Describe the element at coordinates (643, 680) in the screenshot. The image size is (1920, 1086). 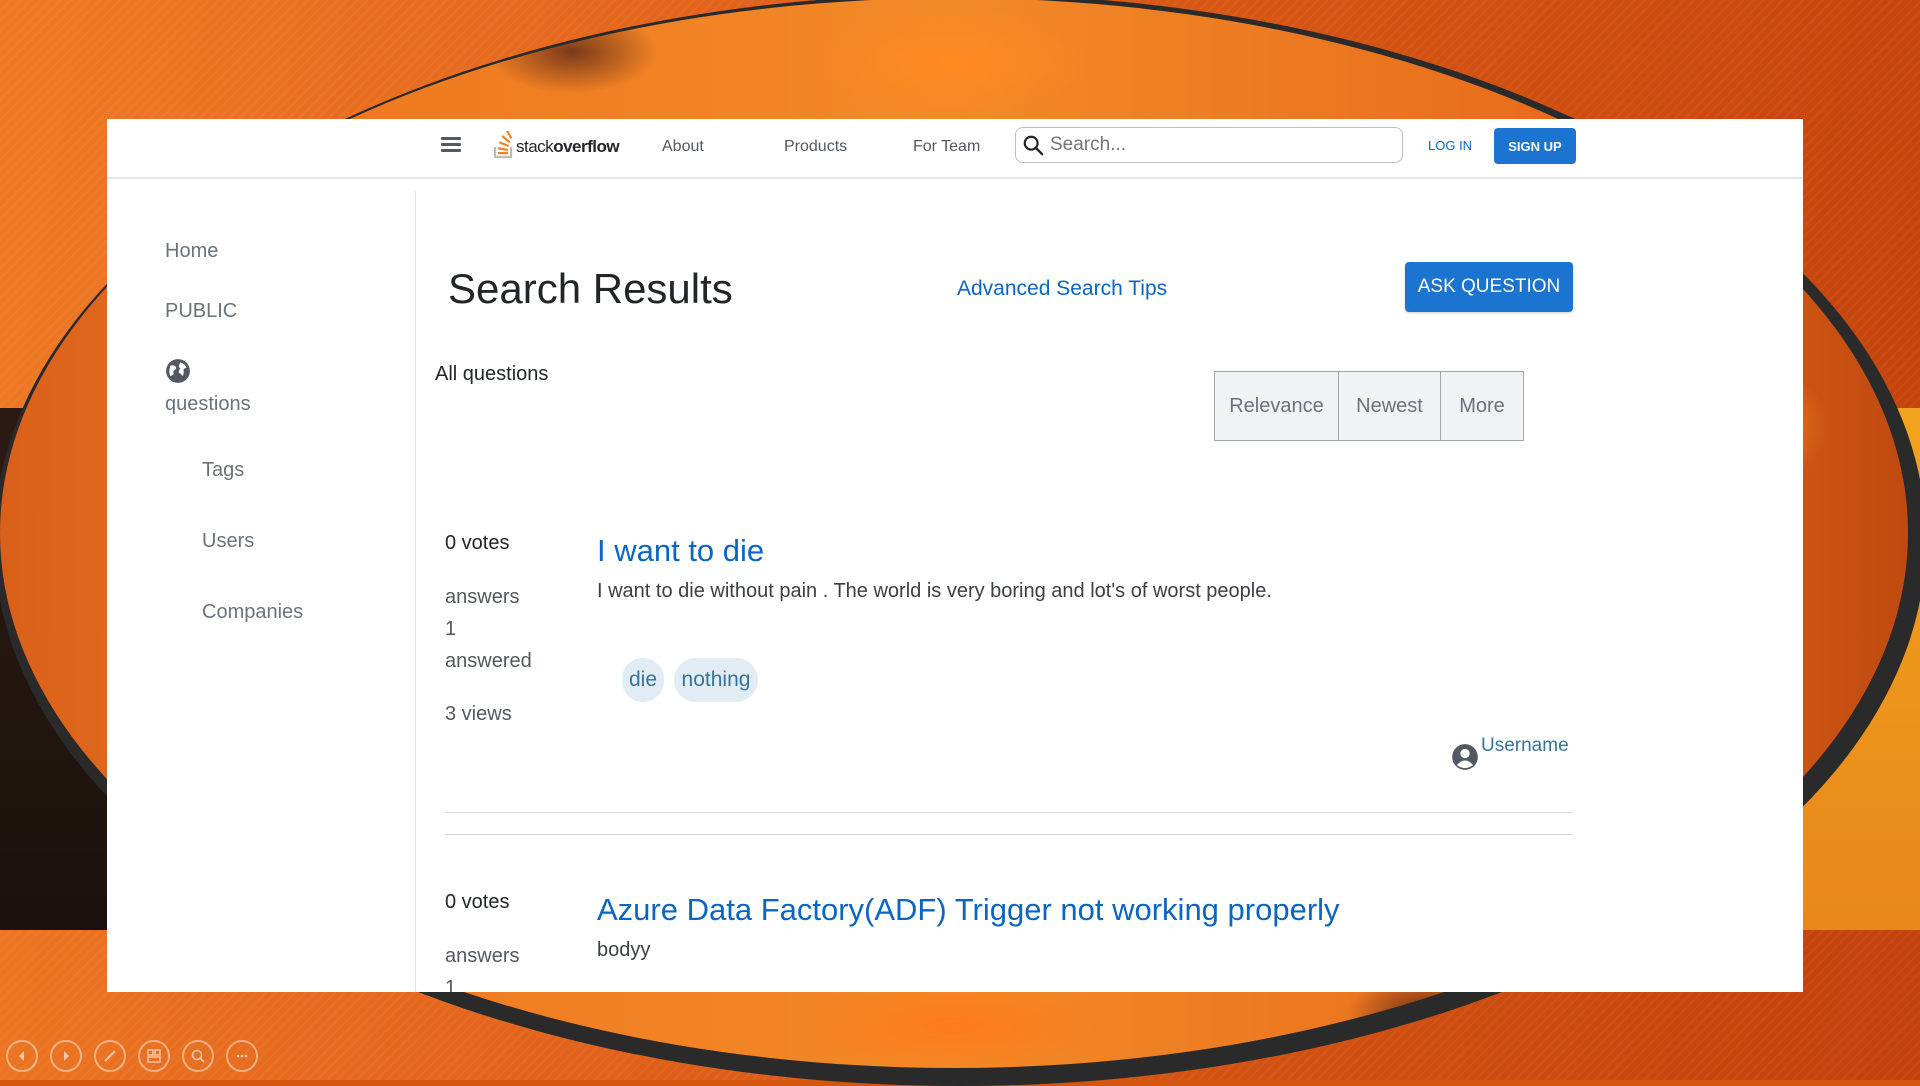
I see `tag-die: die` at that location.